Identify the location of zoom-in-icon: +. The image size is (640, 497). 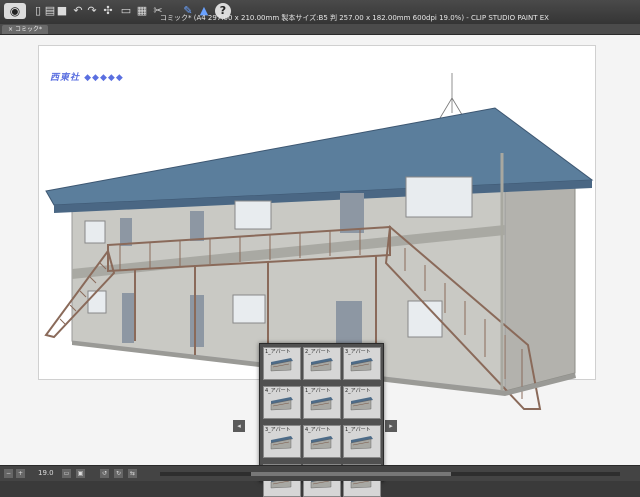
(20, 473).